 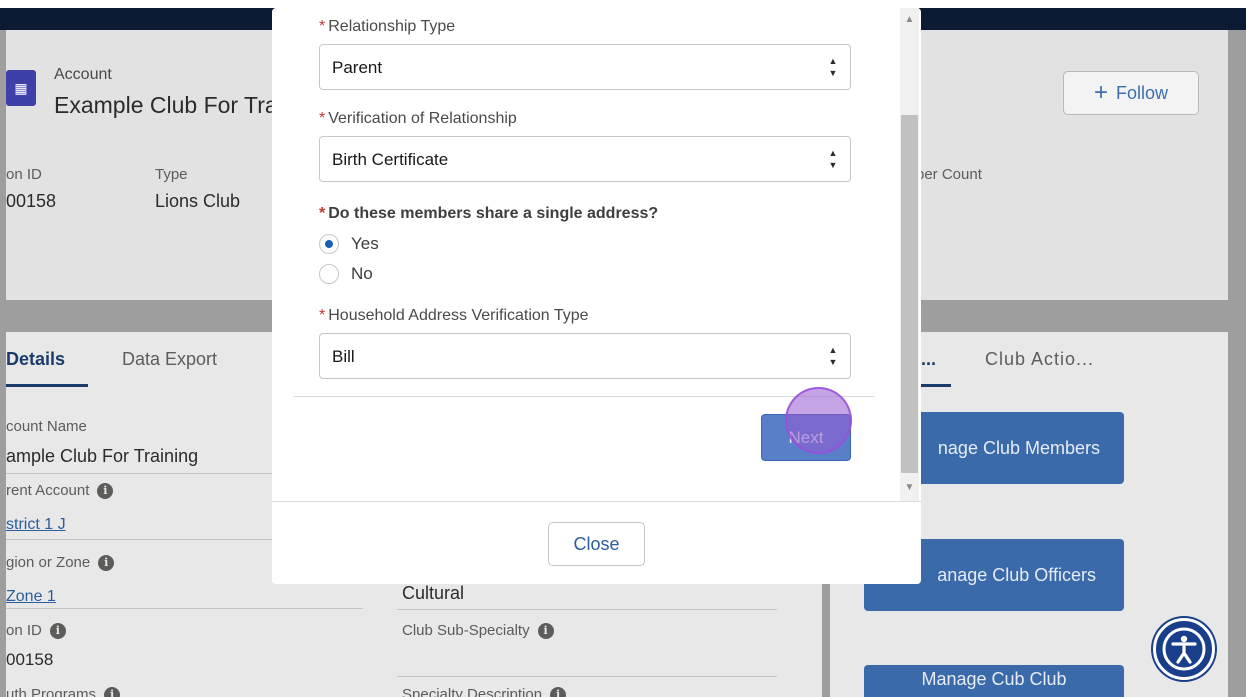 I want to click on household-verification-select: Bill ▲ ▼, so click(x=585, y=356).